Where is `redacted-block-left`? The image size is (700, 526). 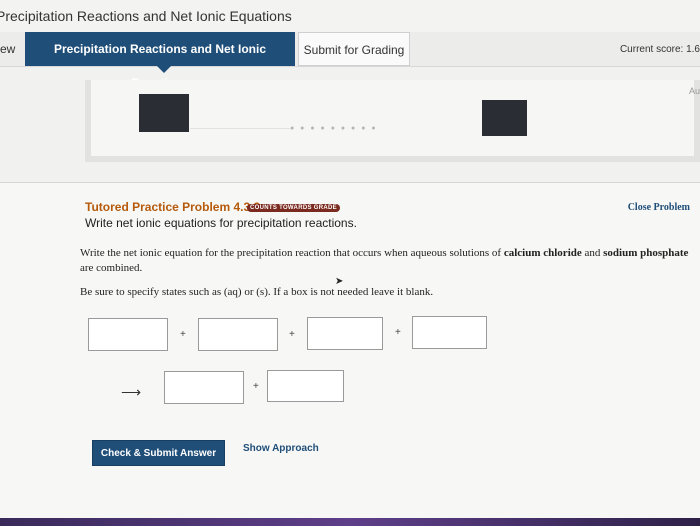 redacted-block-left is located at coordinates (164, 113).